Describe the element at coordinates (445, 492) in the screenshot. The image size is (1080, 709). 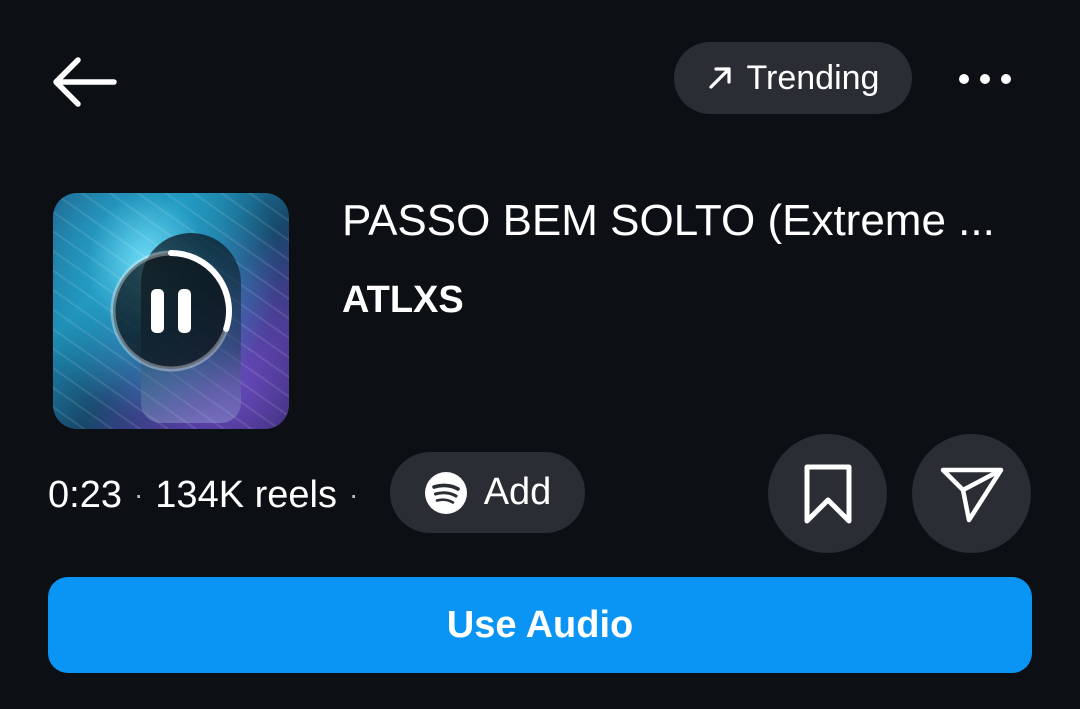
I see `spotify-icon` at that location.